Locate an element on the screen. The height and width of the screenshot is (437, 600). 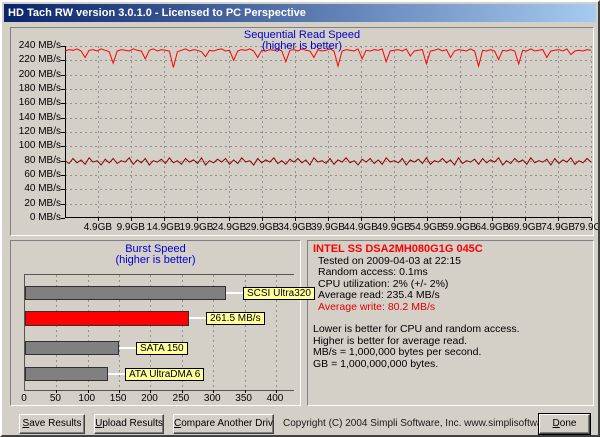
save-results-button: Save Results is located at coordinates (52, 424).